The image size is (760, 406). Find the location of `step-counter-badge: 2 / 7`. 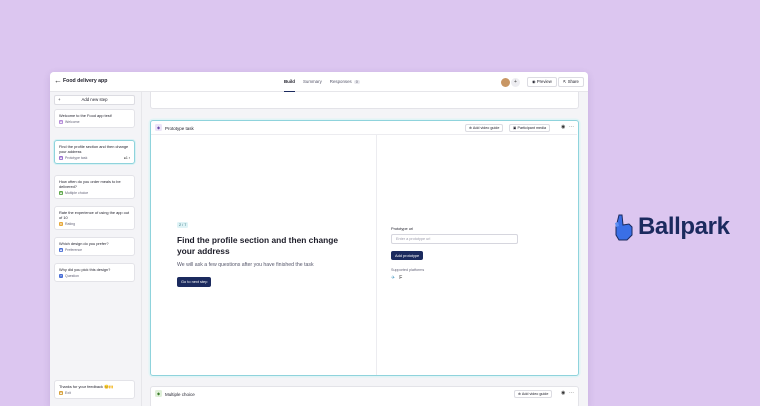

step-counter-badge: 2 / 7 is located at coordinates (183, 225).